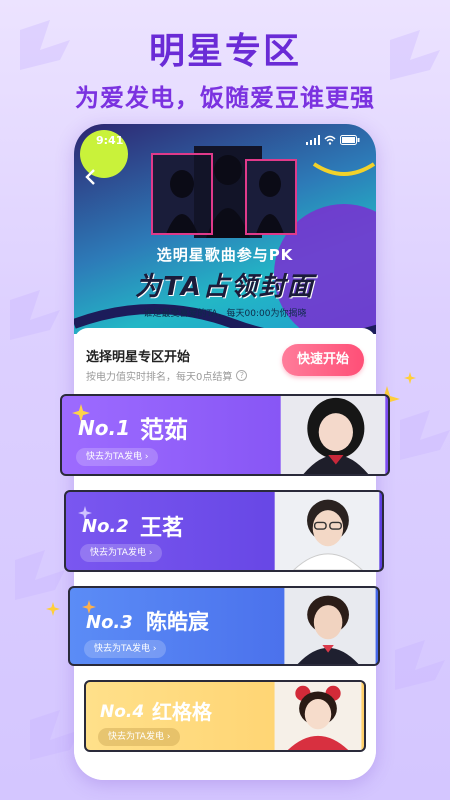  What do you see at coordinates (225, 255) in the screenshot?
I see `banner-title: 选明星歌曲参与PK` at bounding box center [225, 255].